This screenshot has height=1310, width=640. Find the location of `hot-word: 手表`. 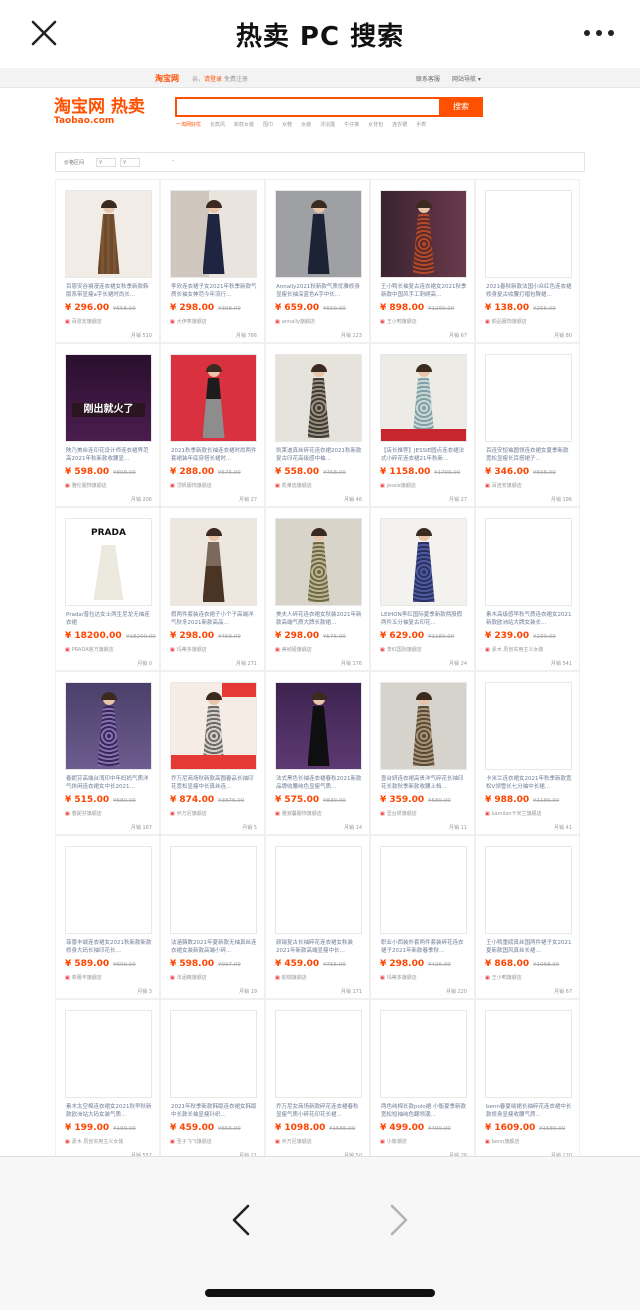

hot-word: 手表 is located at coordinates (421, 124).